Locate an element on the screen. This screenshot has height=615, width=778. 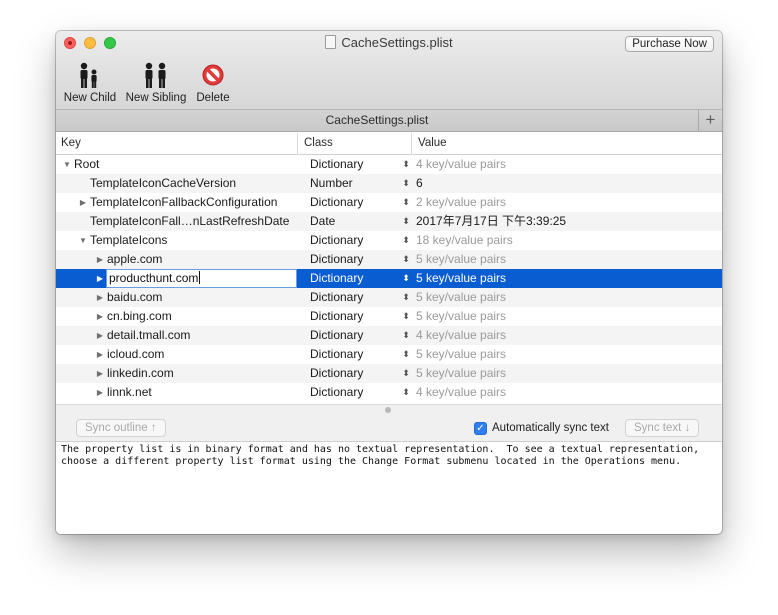
purchase-now-button: Purchase Now is located at coordinates (669, 44).